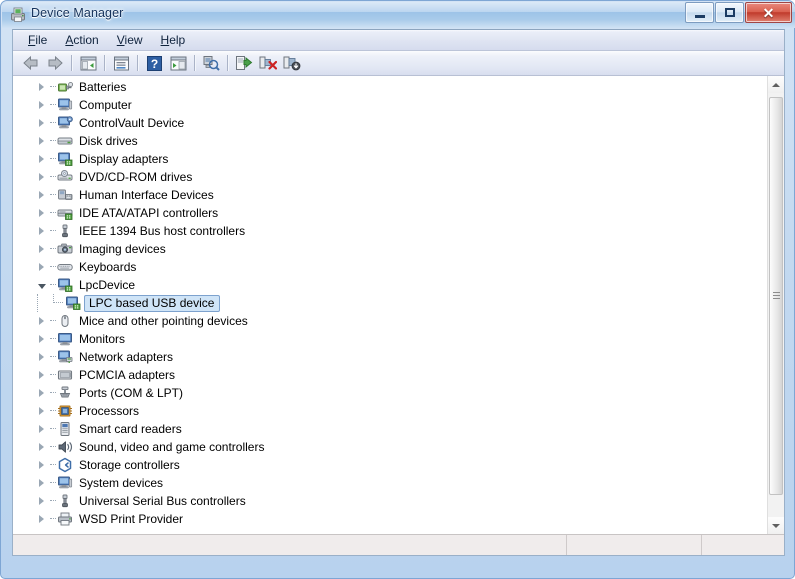  I want to click on tree-row: Processors, so click(383, 411).